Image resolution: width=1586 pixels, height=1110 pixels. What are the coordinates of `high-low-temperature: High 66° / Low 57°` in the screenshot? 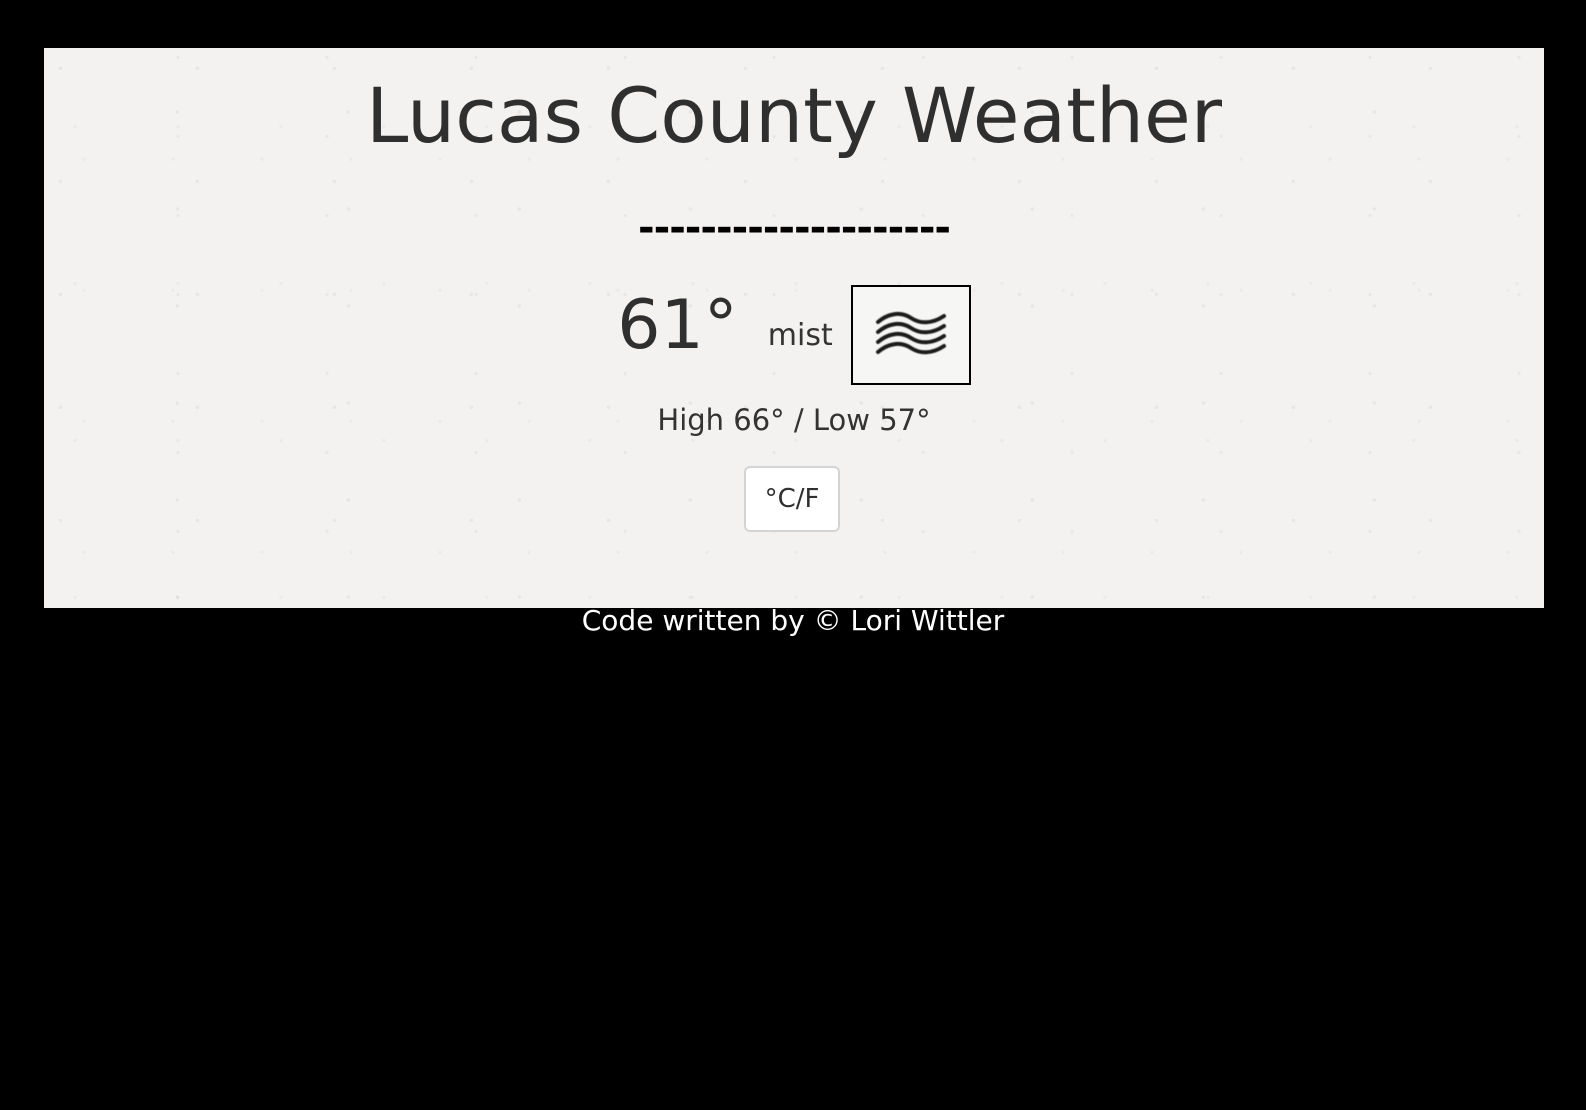 It's located at (794, 420).